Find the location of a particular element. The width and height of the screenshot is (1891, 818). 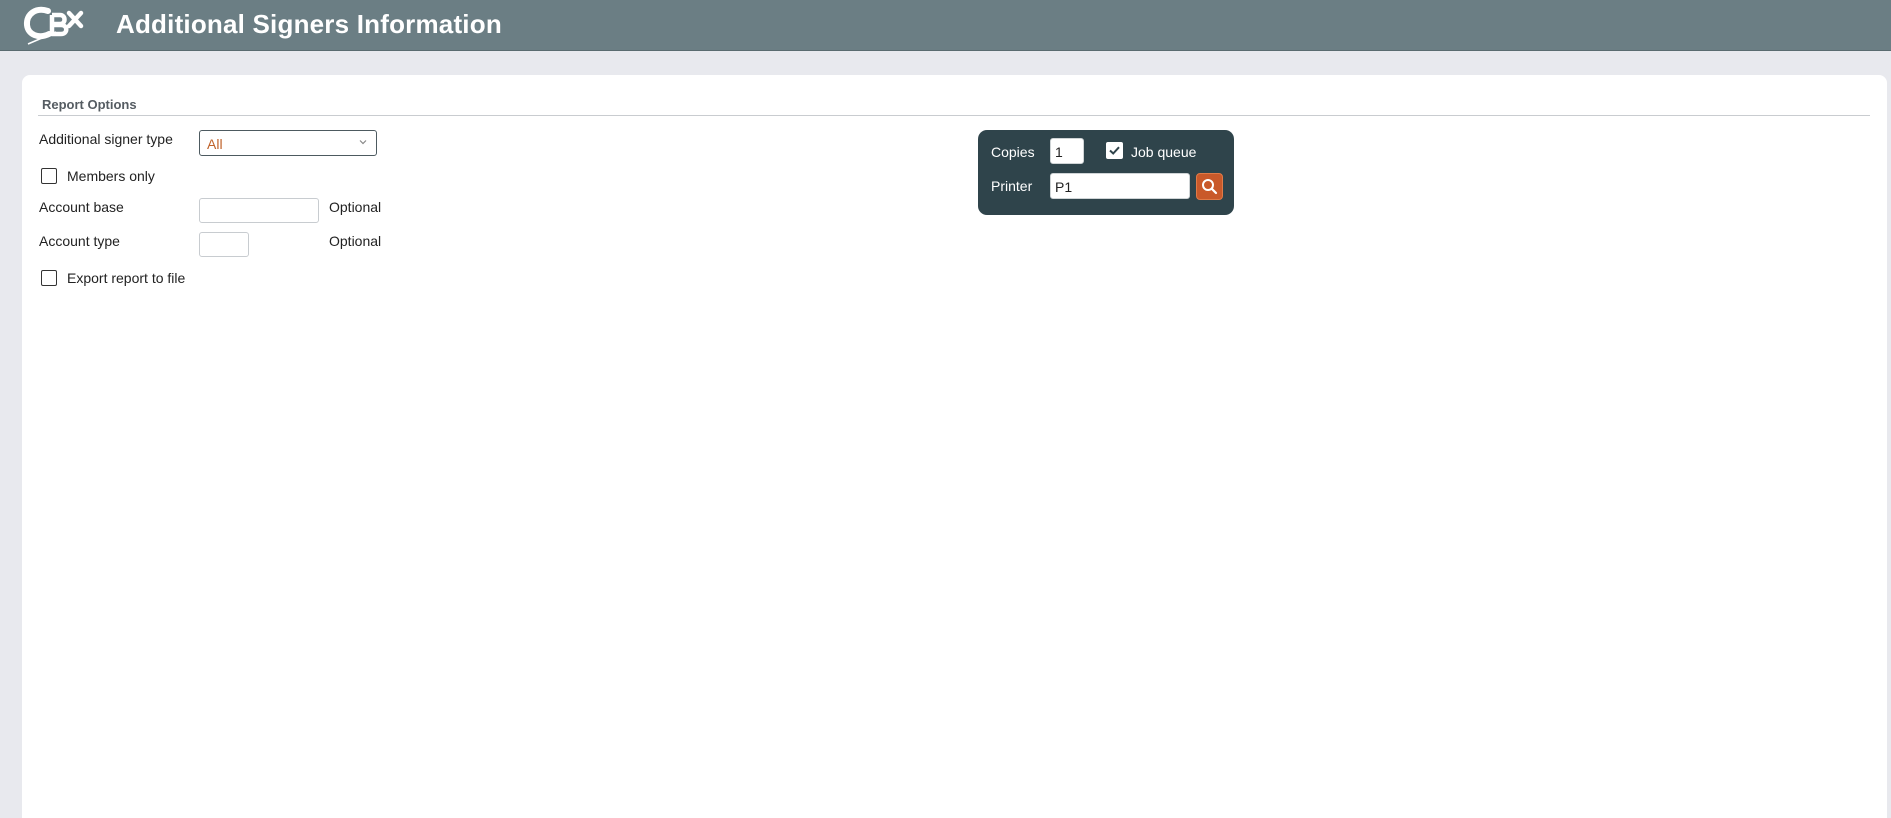

printer-input: P1 is located at coordinates (1120, 186).